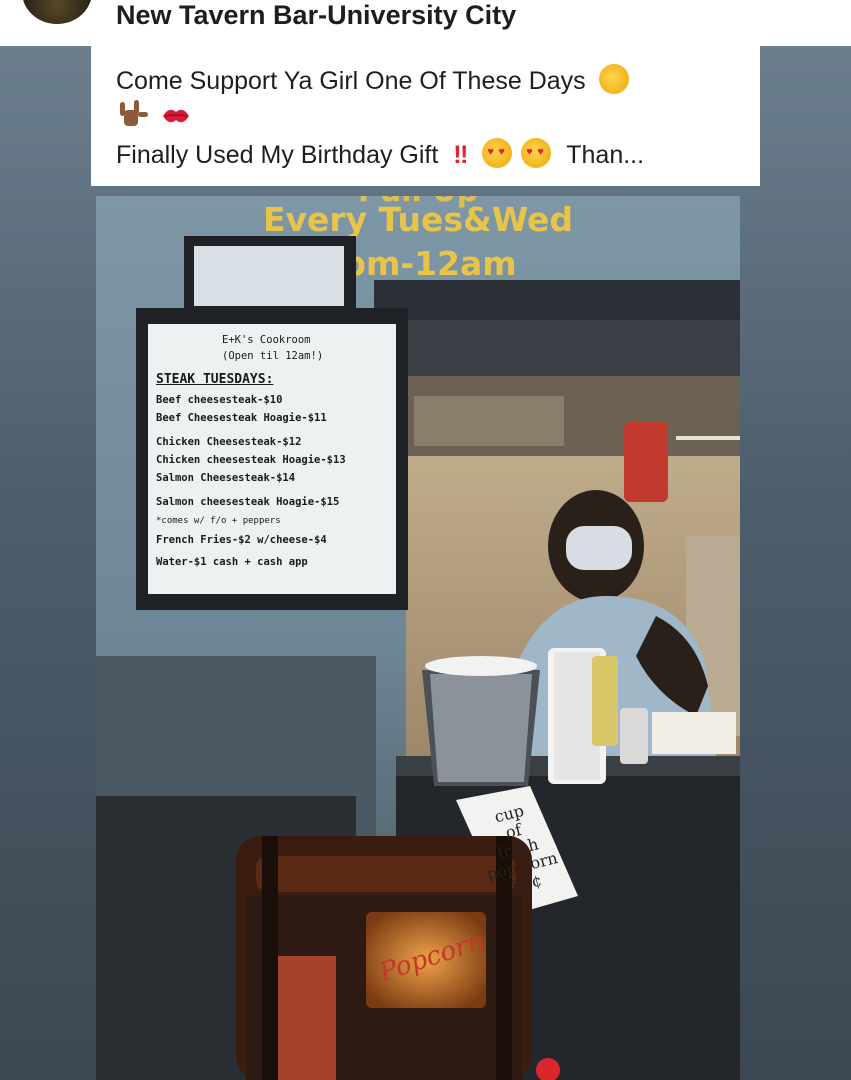 The image size is (851, 1080). I want to click on menu-item: Chicken Cheesesteak-$12, so click(229, 442).